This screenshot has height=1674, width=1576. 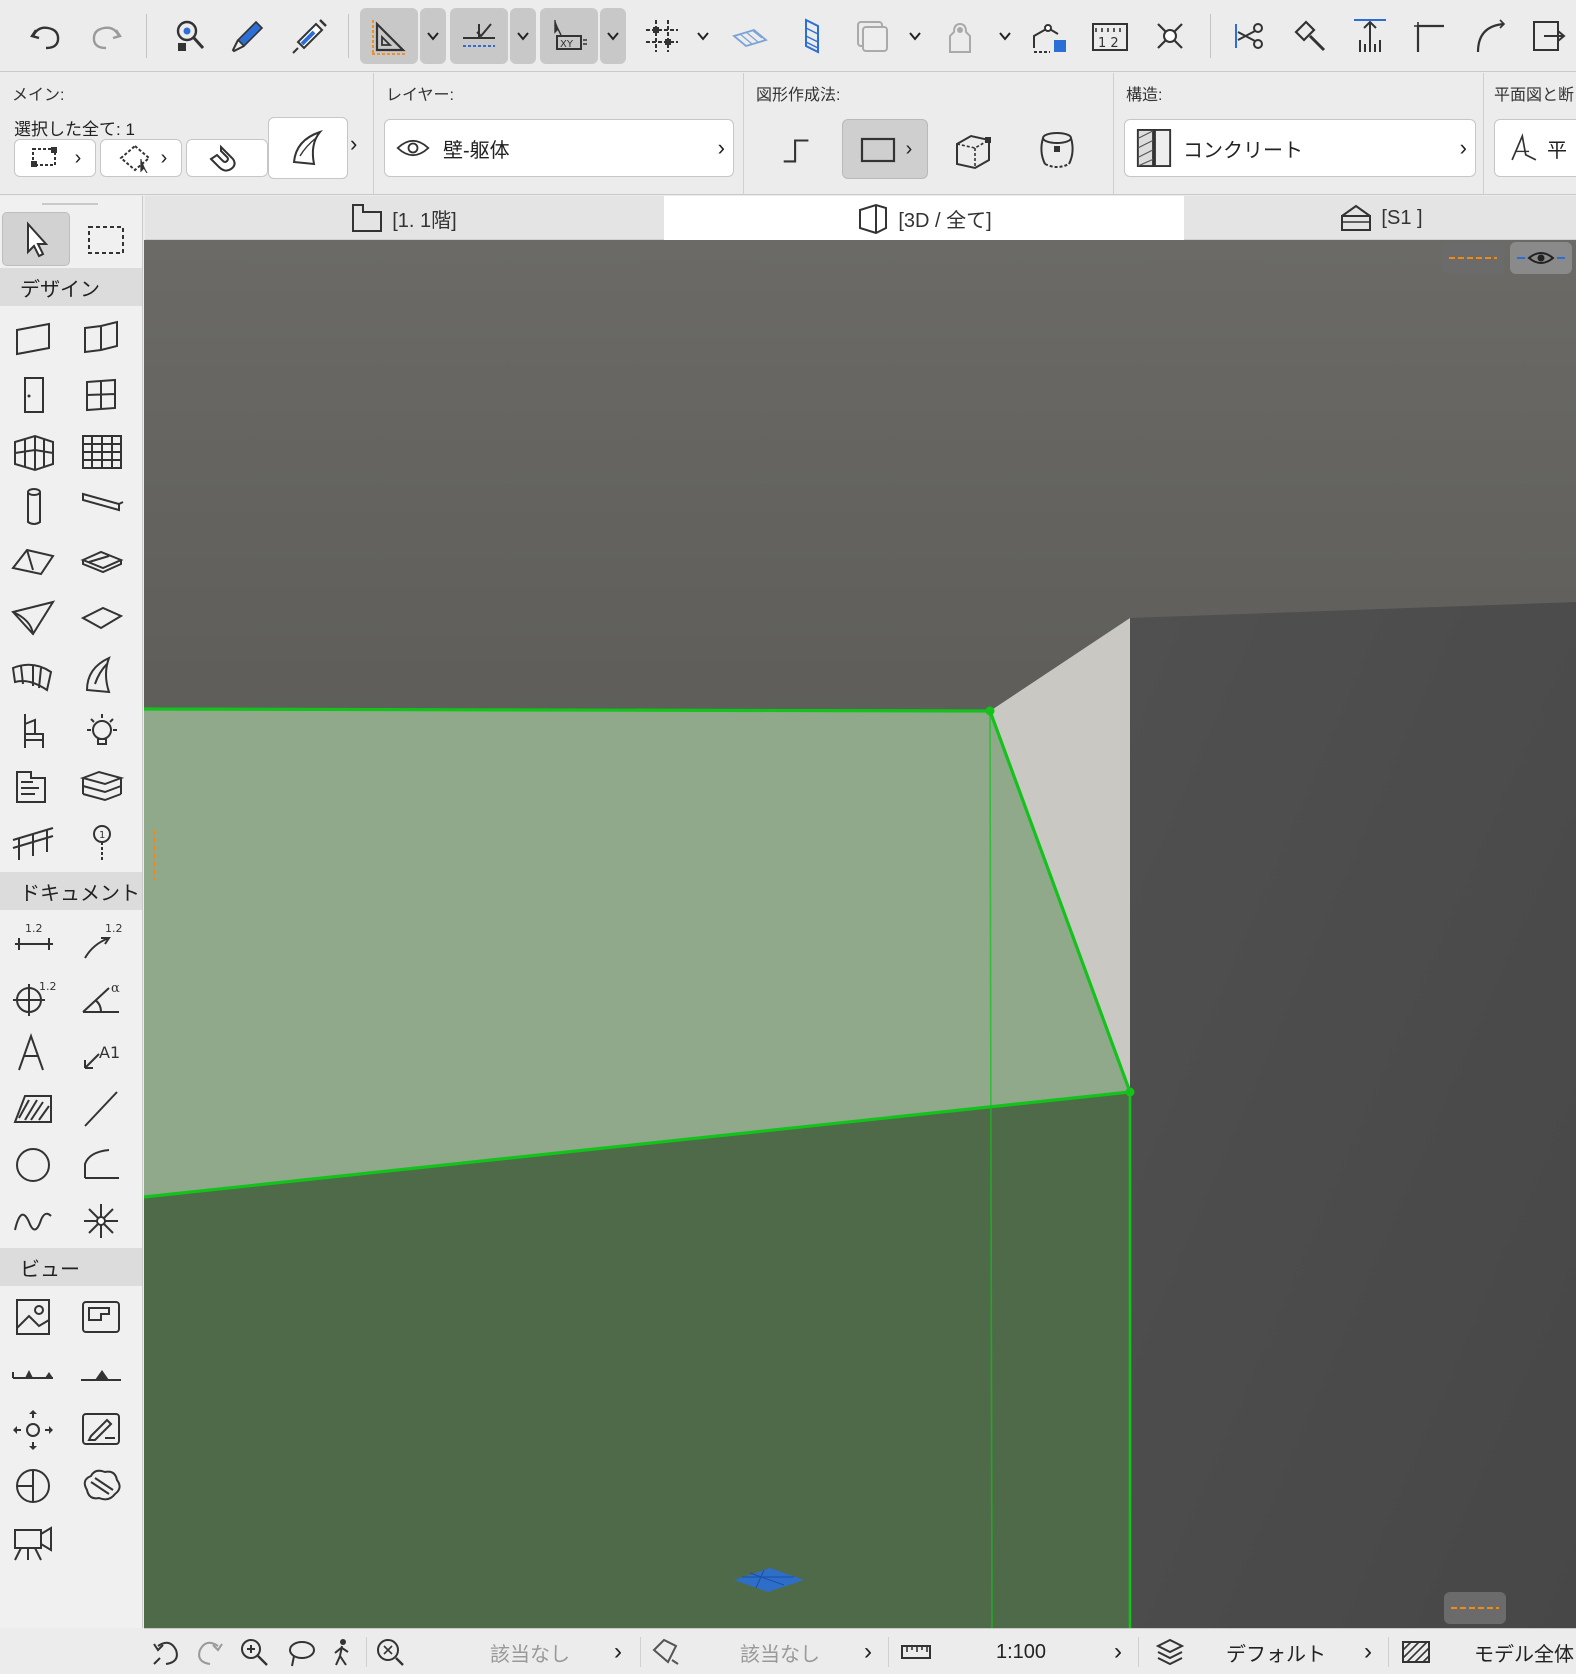 I want to click on guide-lines-dropdown, so click(x=433, y=36).